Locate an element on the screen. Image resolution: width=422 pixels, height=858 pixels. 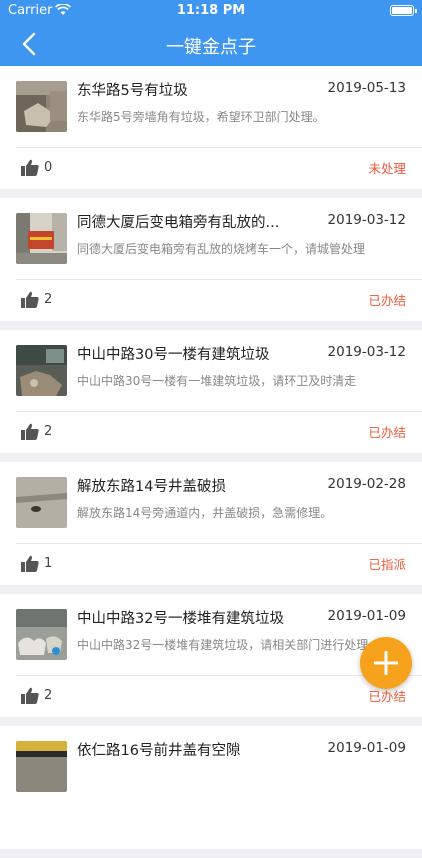
like-count: 0 is located at coordinates (48, 167).